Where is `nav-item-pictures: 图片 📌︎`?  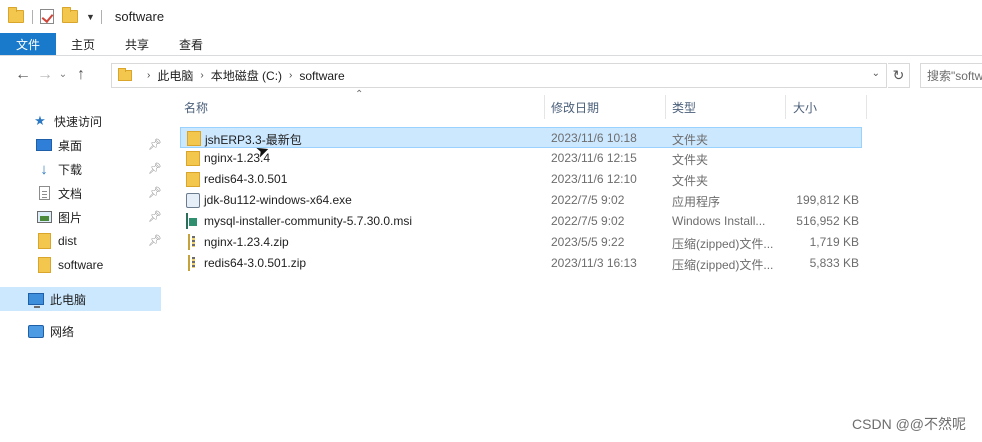 nav-item-pictures: 图片 📌︎ is located at coordinates (101, 217).